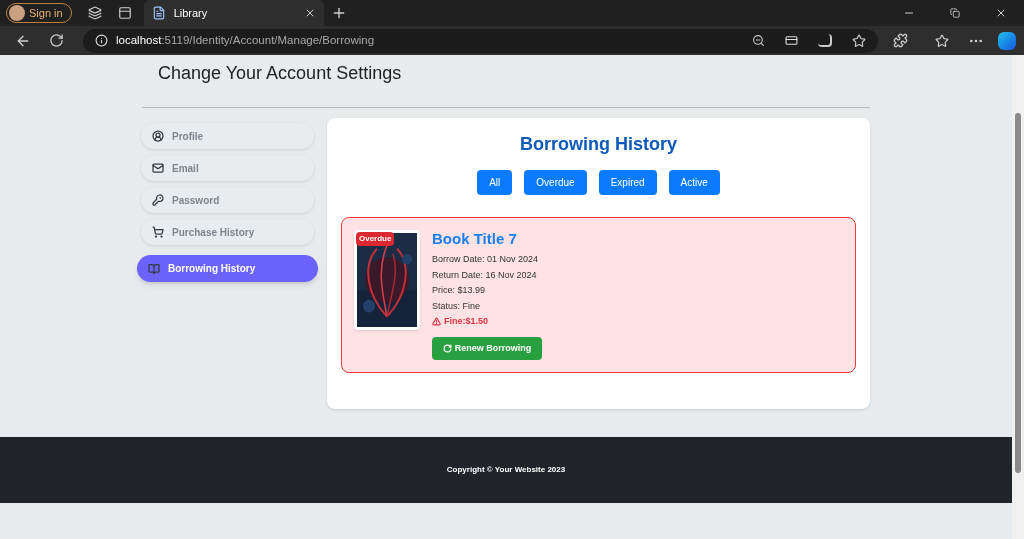 This screenshot has width=1024, height=539. I want to click on avatar-icon, so click(17, 13).